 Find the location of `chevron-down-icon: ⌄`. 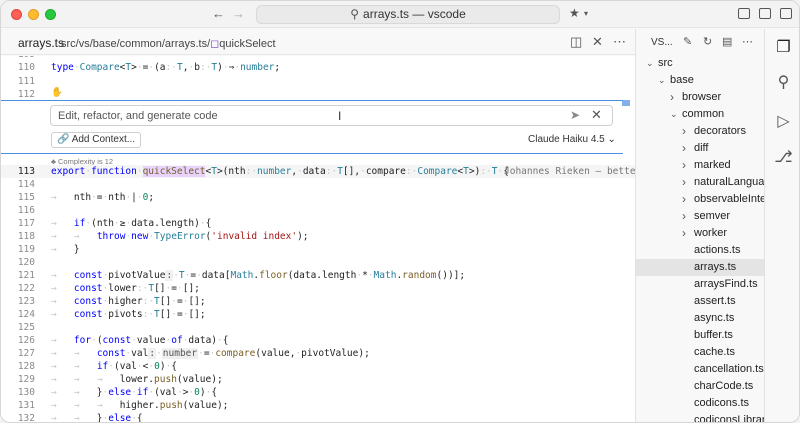

chevron-down-icon: ⌄ is located at coordinates (662, 80).